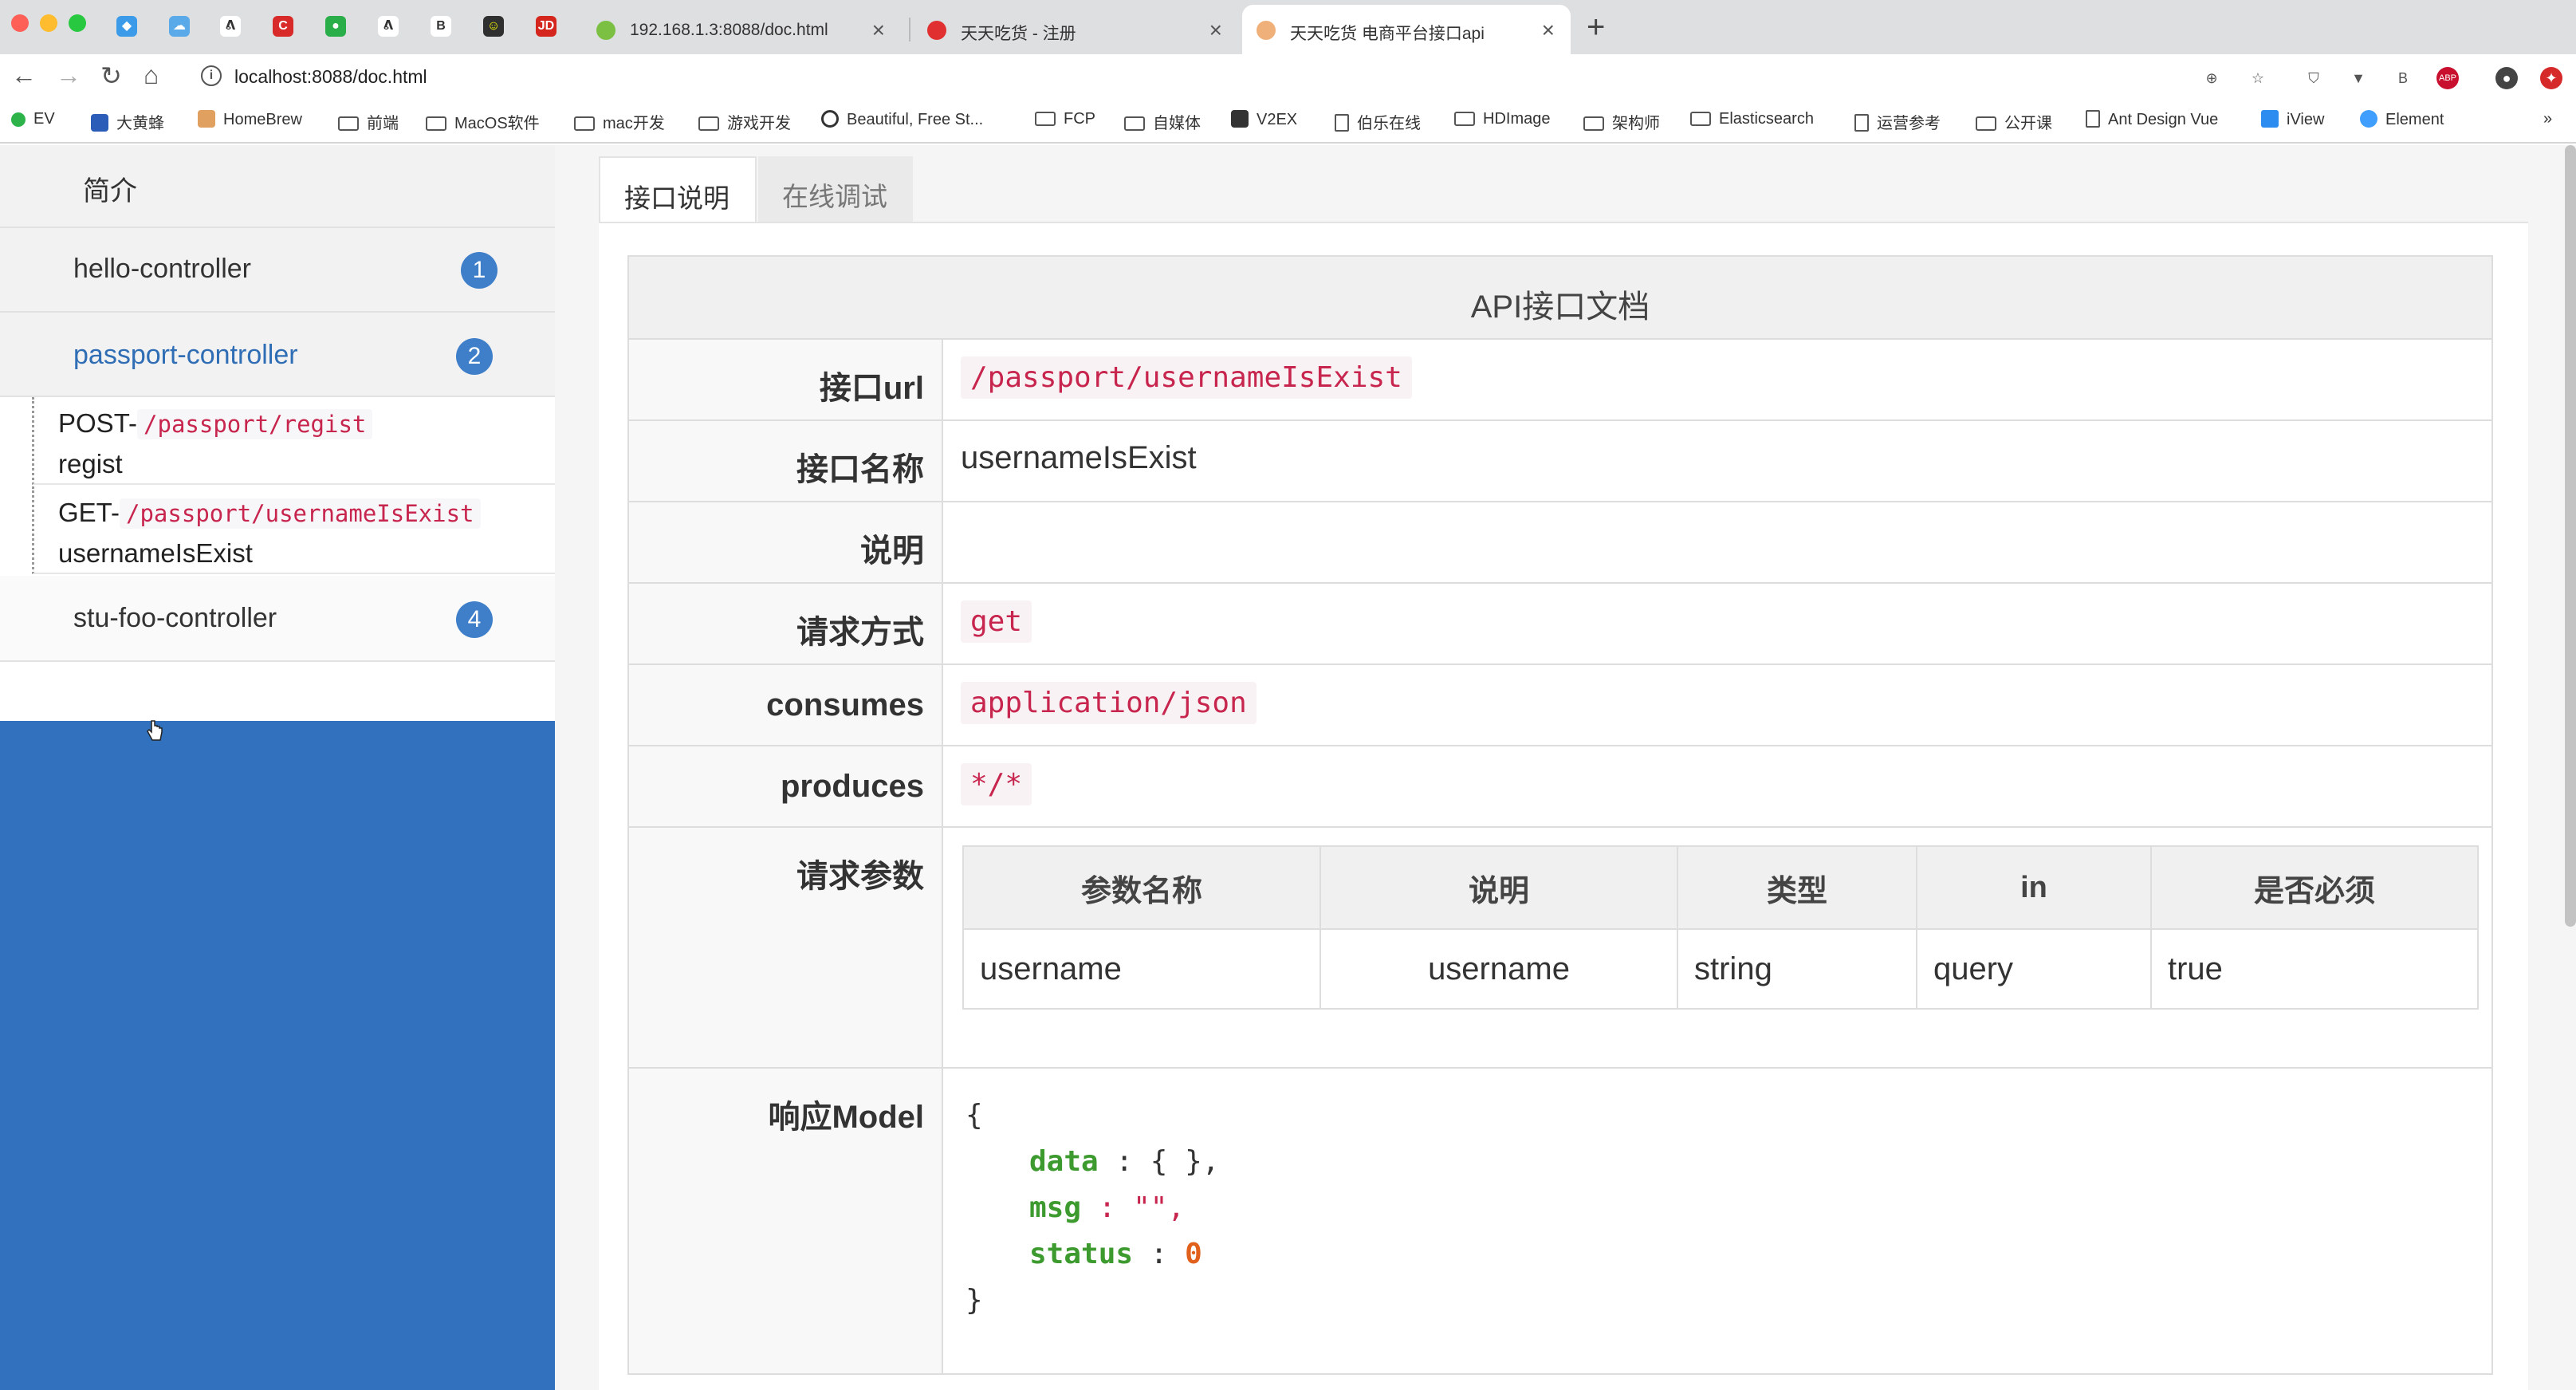 The image size is (2576, 1390). Describe the element at coordinates (1499, 887) in the screenshot. I see `column-header: 说明` at that location.